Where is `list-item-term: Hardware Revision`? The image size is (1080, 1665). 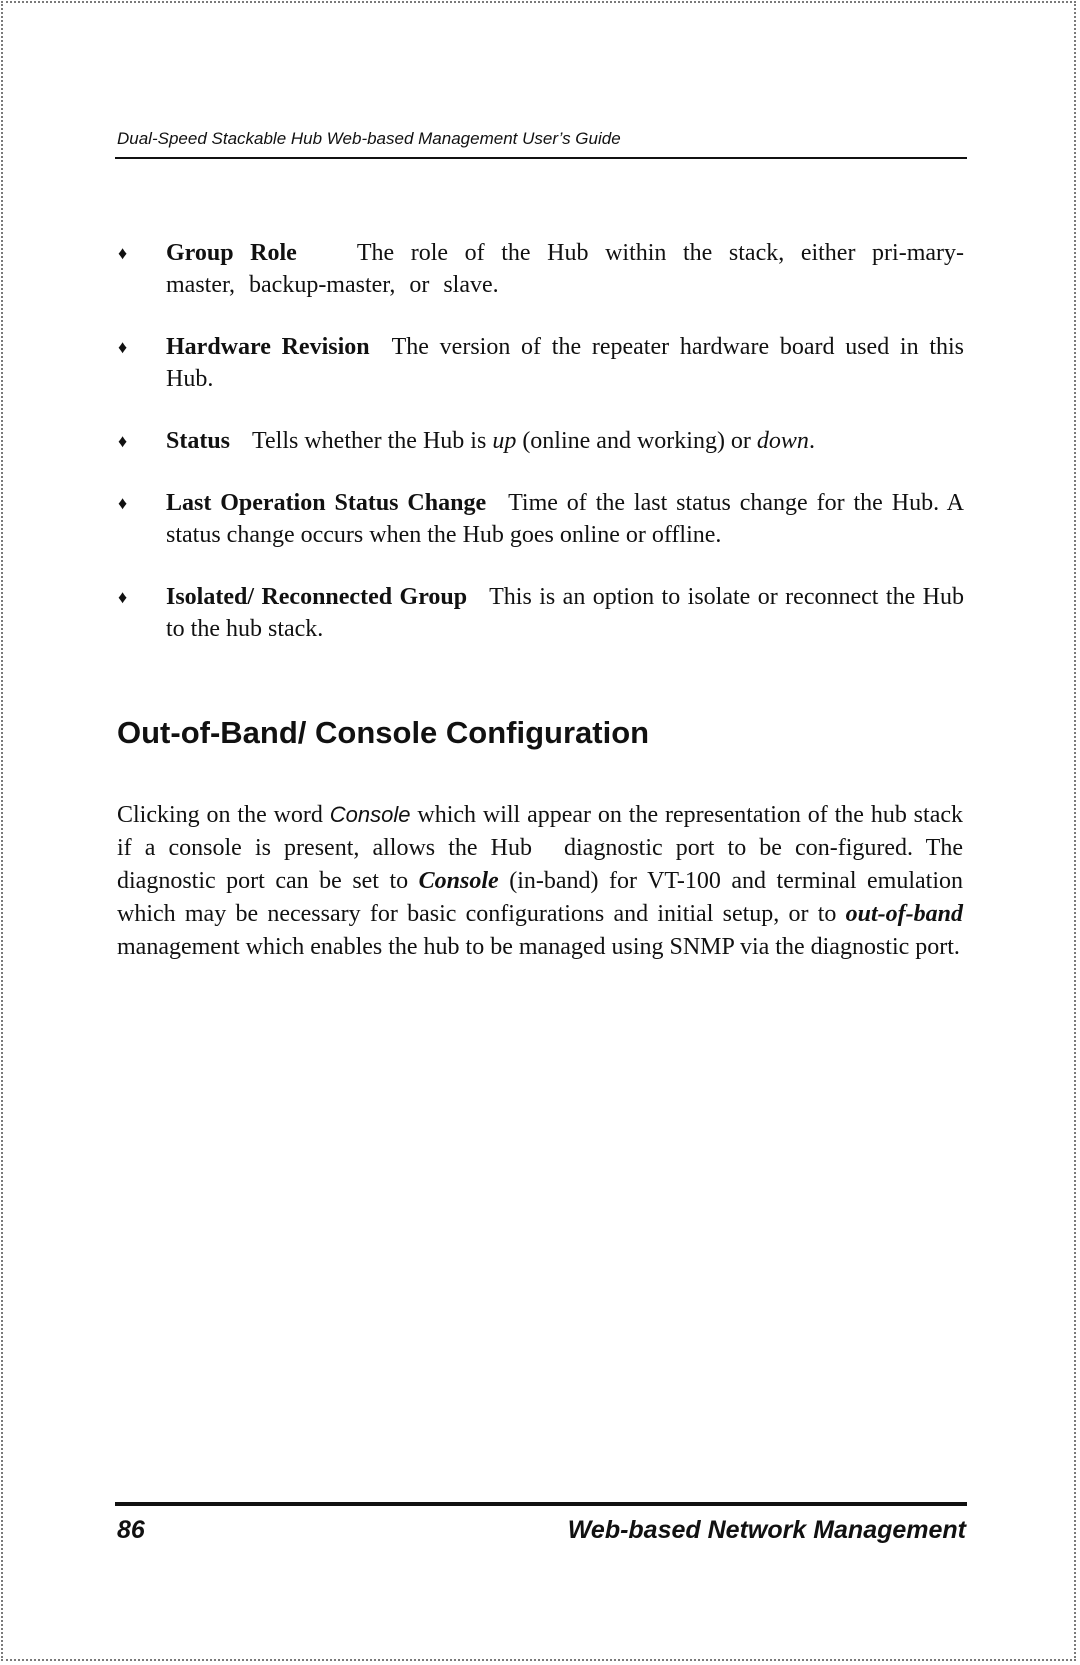
list-item-term: Hardware Revision is located at coordinates (268, 347).